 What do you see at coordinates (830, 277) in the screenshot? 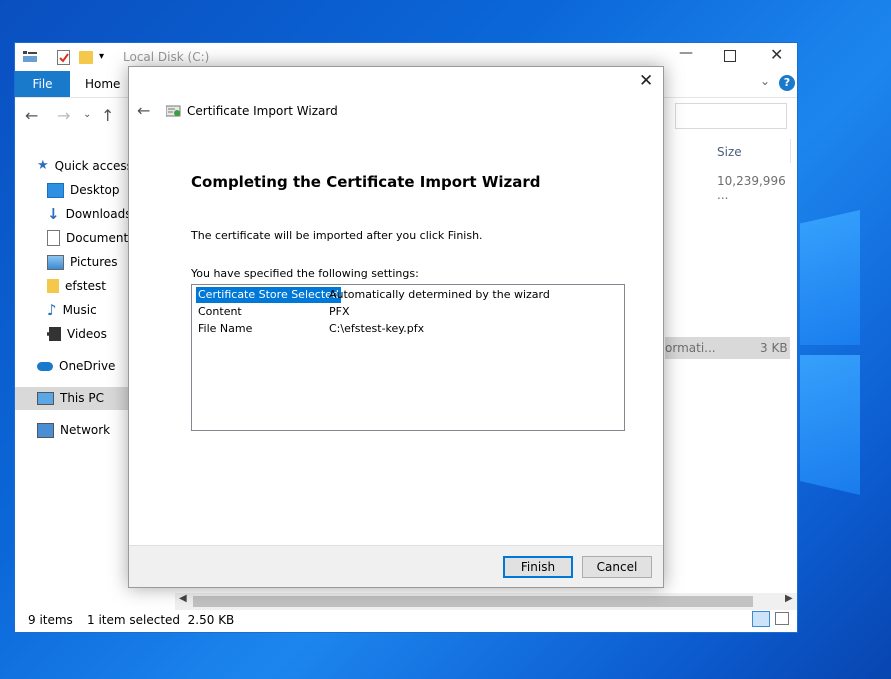
I see `desktop-logo-pane-top` at bounding box center [830, 277].